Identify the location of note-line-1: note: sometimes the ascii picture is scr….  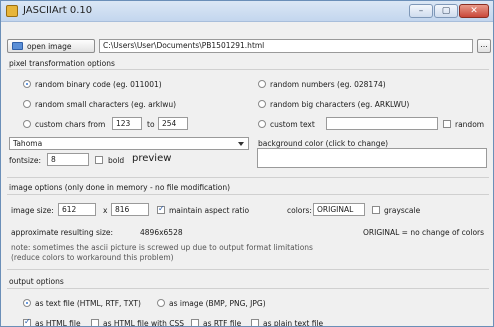
(162, 247).